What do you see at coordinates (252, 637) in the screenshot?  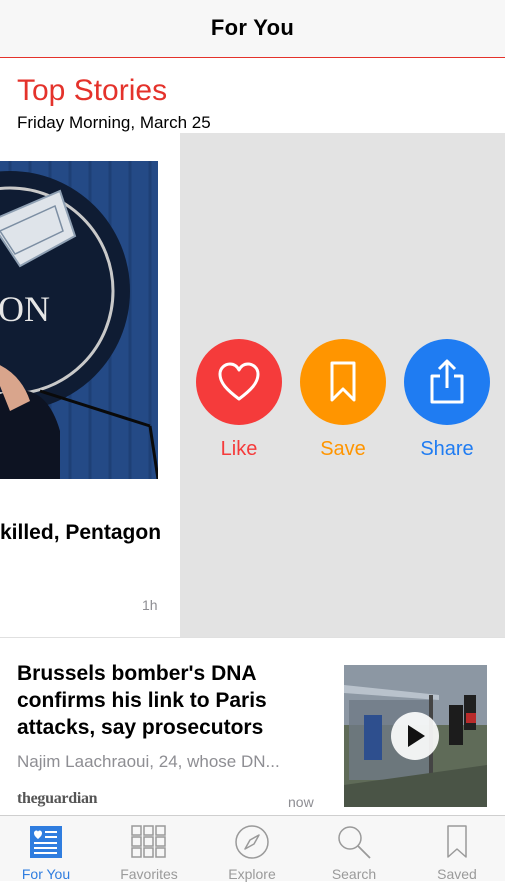 I see `story-divider` at bounding box center [252, 637].